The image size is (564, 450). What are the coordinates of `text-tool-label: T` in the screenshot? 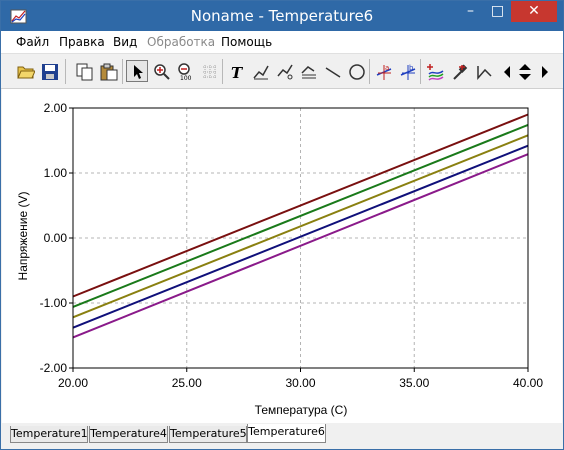 It's located at (237, 72).